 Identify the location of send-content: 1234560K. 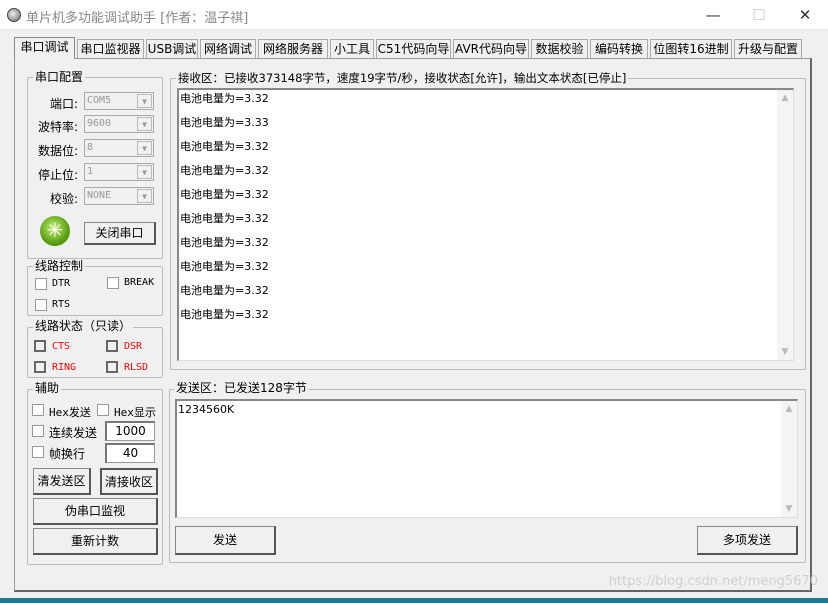
(206, 409).